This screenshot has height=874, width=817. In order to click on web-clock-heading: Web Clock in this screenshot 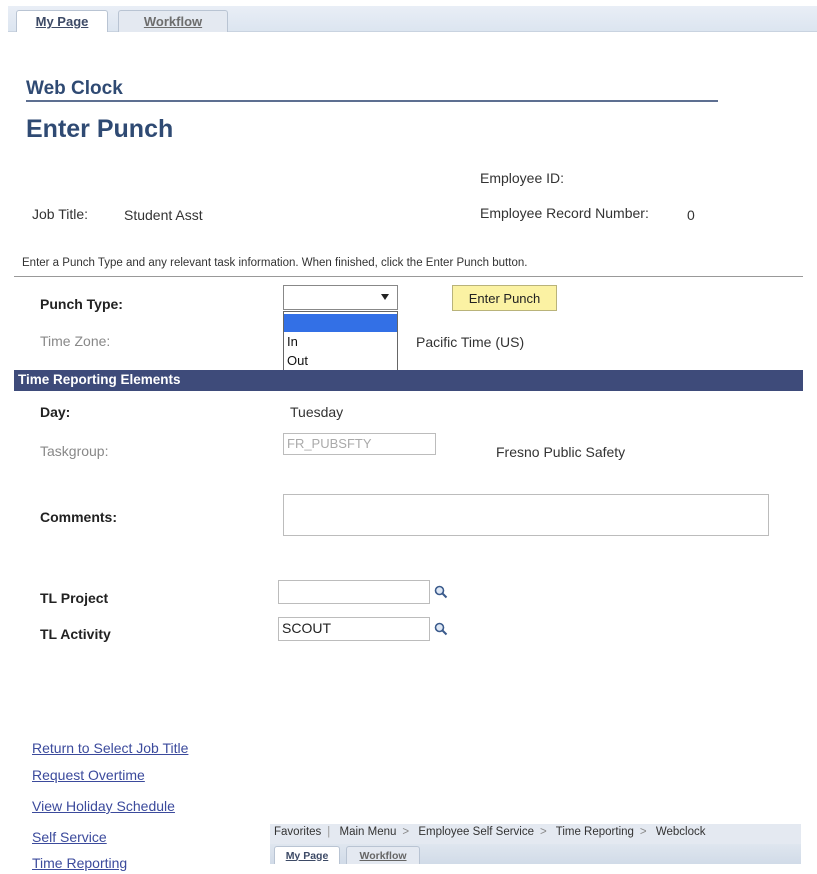, I will do `click(74, 88)`.